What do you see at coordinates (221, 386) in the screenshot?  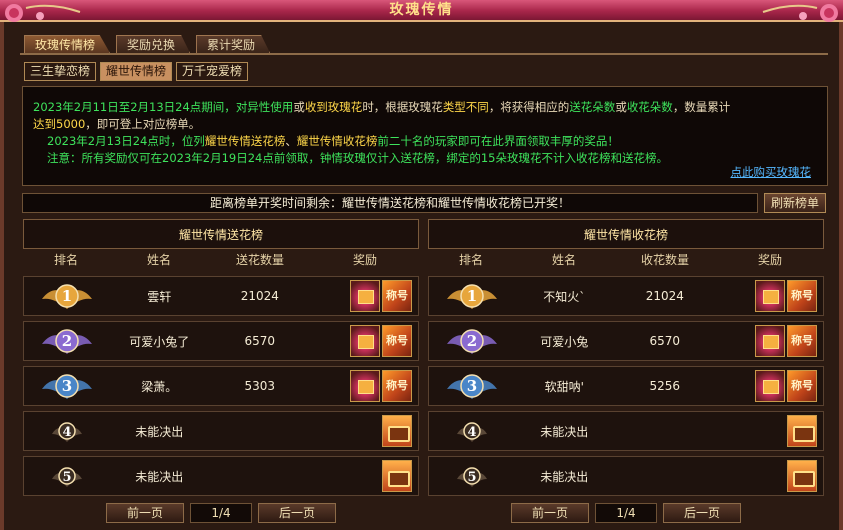 I see `leaderboard-row: 3 梁萧。 5303 称号` at bounding box center [221, 386].